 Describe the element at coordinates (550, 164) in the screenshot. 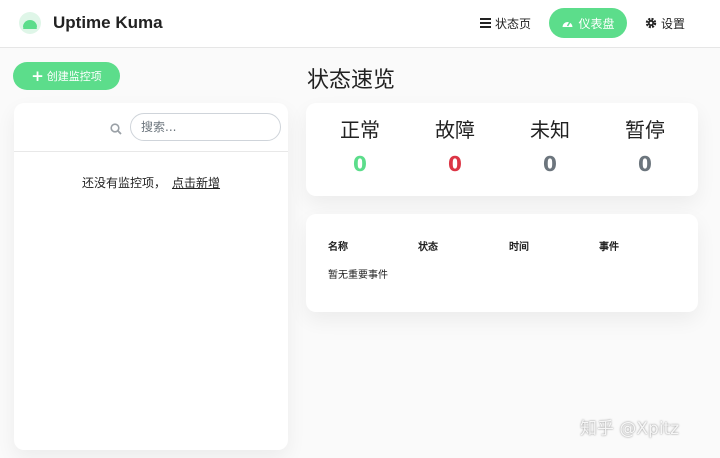

I see `stat-unknown-value: 0` at that location.